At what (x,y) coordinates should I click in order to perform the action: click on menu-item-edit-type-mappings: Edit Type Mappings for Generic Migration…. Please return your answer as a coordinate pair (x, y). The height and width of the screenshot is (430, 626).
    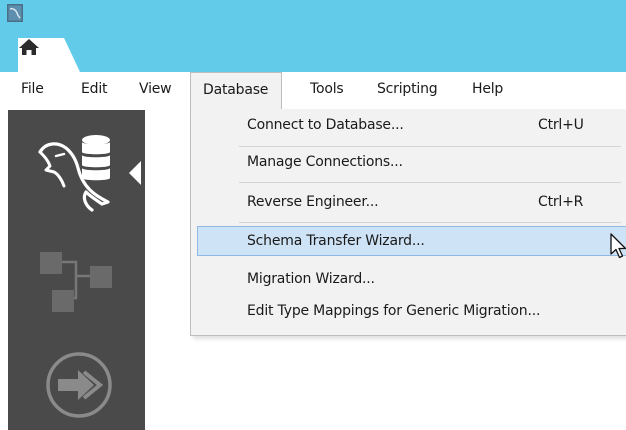
    Looking at the image, I should click on (408, 312).